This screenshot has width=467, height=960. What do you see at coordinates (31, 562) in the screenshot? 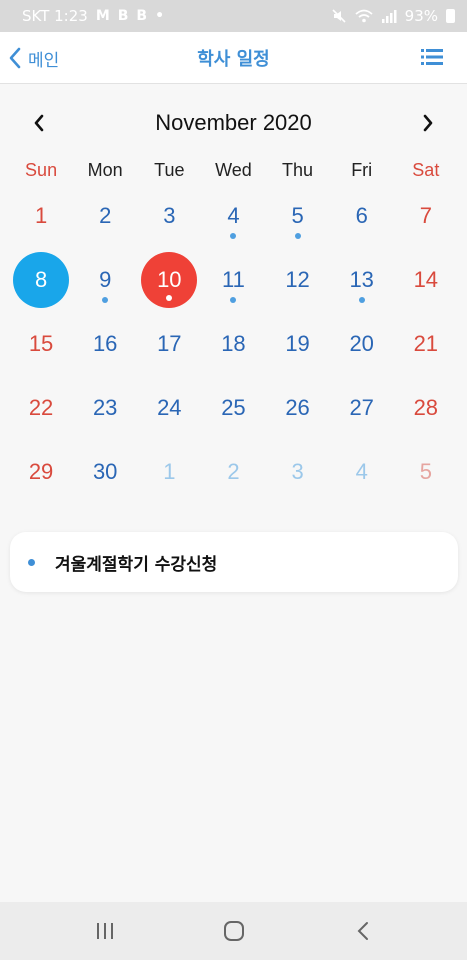
I see `event-bullet-icon` at bounding box center [31, 562].